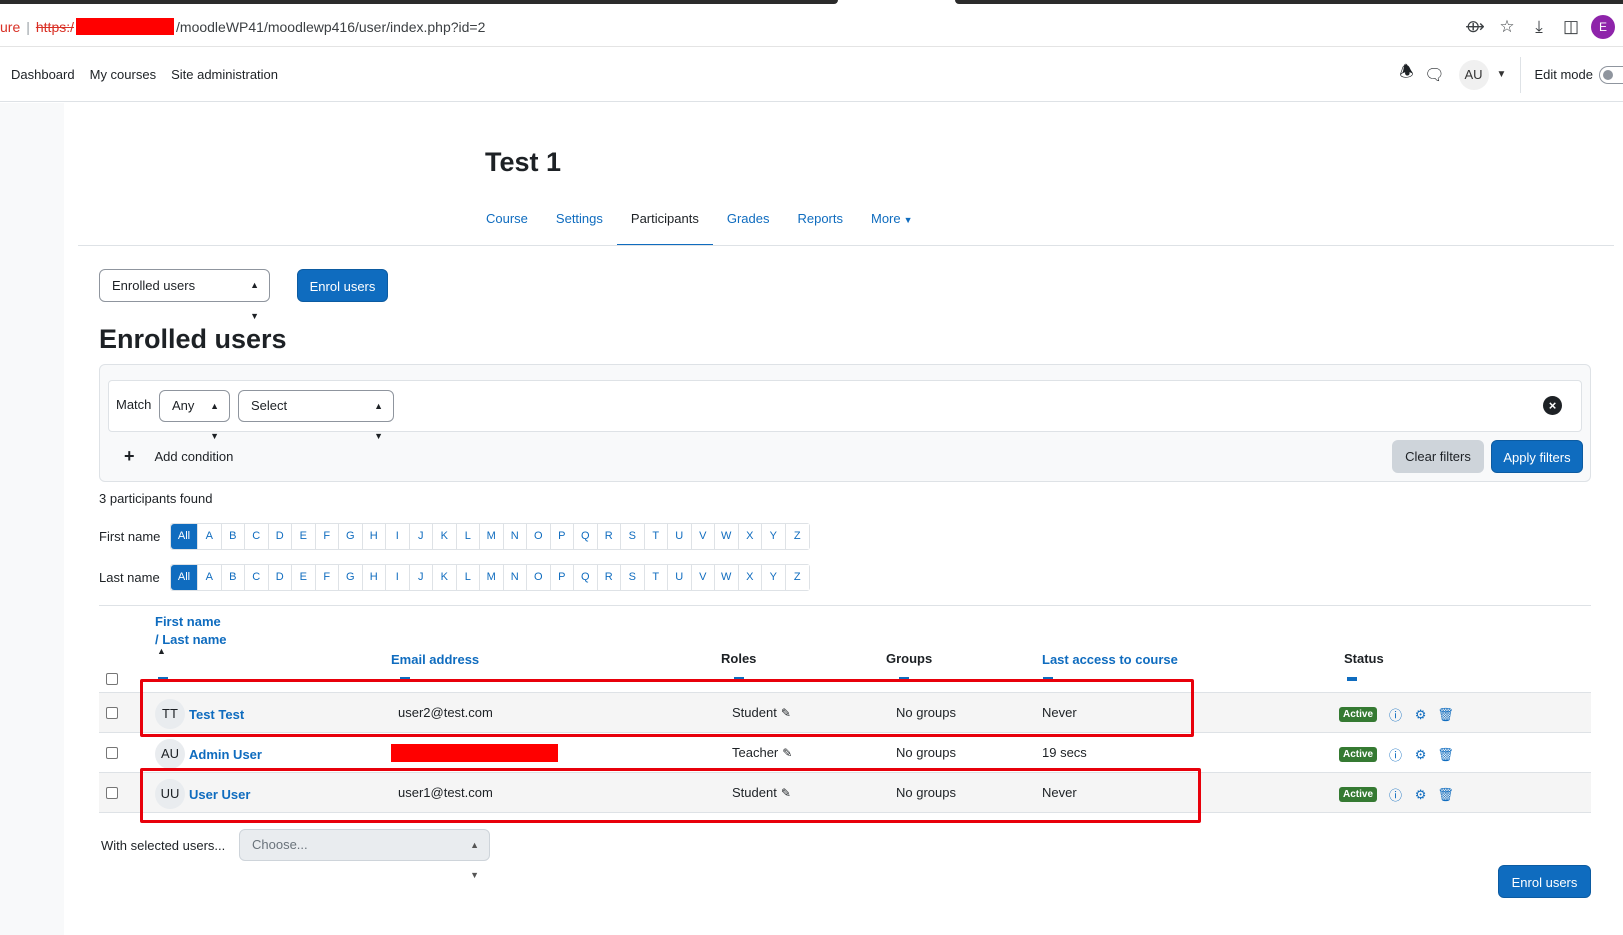 The height and width of the screenshot is (935, 1623). What do you see at coordinates (892, 223) in the screenshot?
I see `tab-more: More ▼` at bounding box center [892, 223].